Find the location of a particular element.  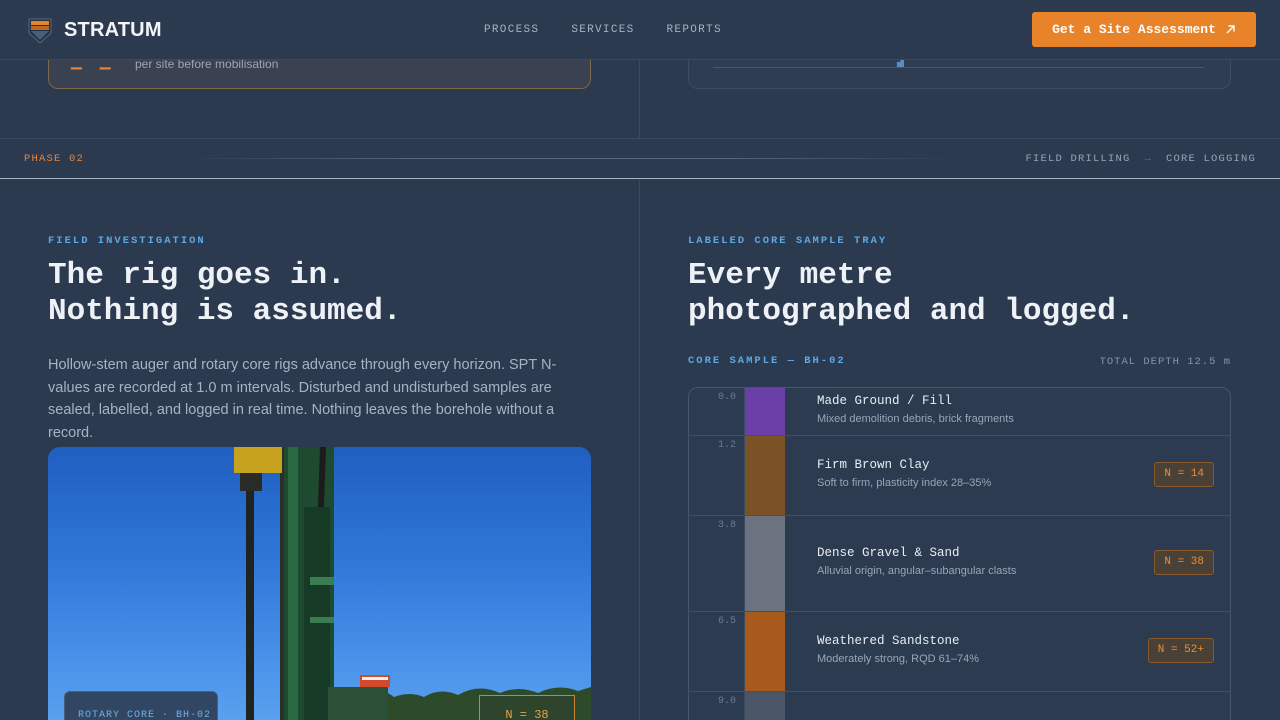

site-assessment-button: Get a Site Assessment is located at coordinates (1144, 29).